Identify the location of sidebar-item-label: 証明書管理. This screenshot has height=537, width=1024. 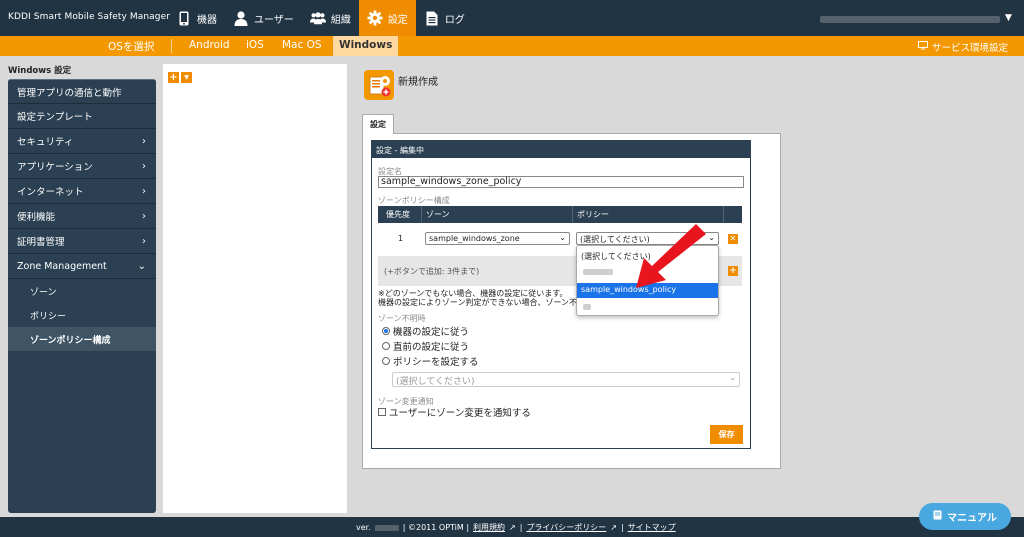
(41, 242).